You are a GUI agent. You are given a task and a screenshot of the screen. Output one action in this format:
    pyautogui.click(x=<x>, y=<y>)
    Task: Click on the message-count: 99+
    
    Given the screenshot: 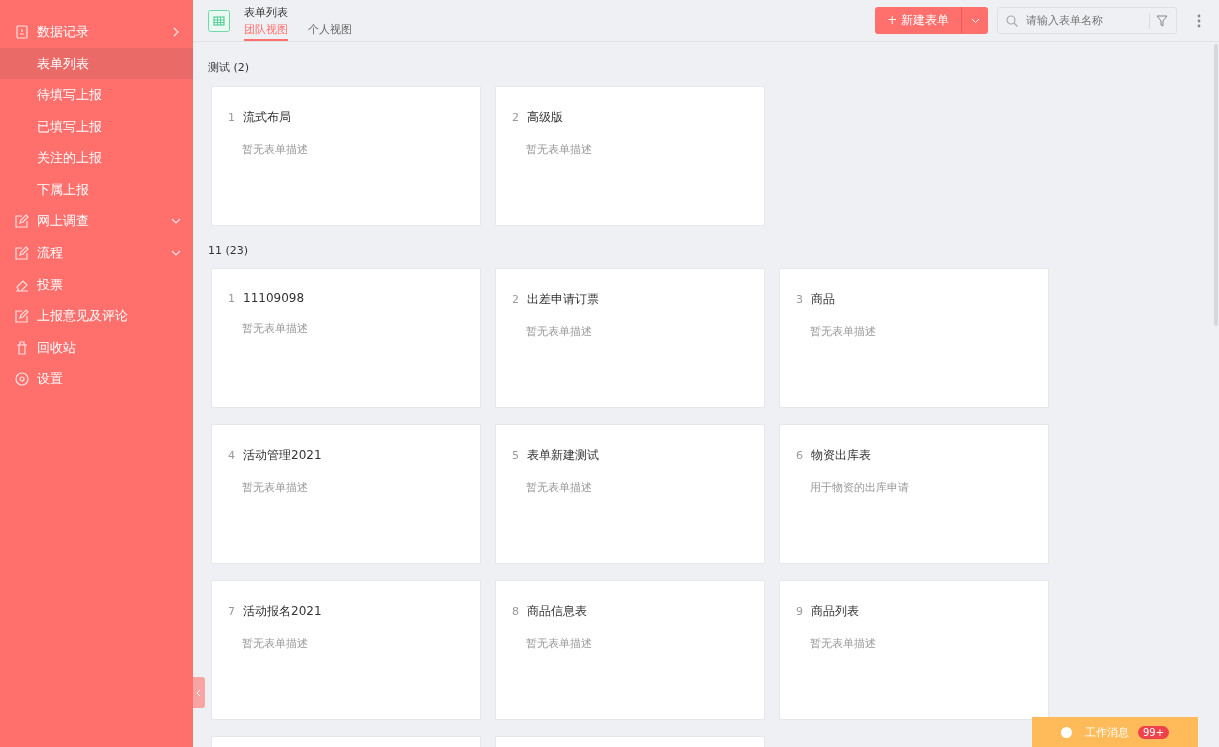 What is the action you would take?
    pyautogui.click(x=1153, y=732)
    